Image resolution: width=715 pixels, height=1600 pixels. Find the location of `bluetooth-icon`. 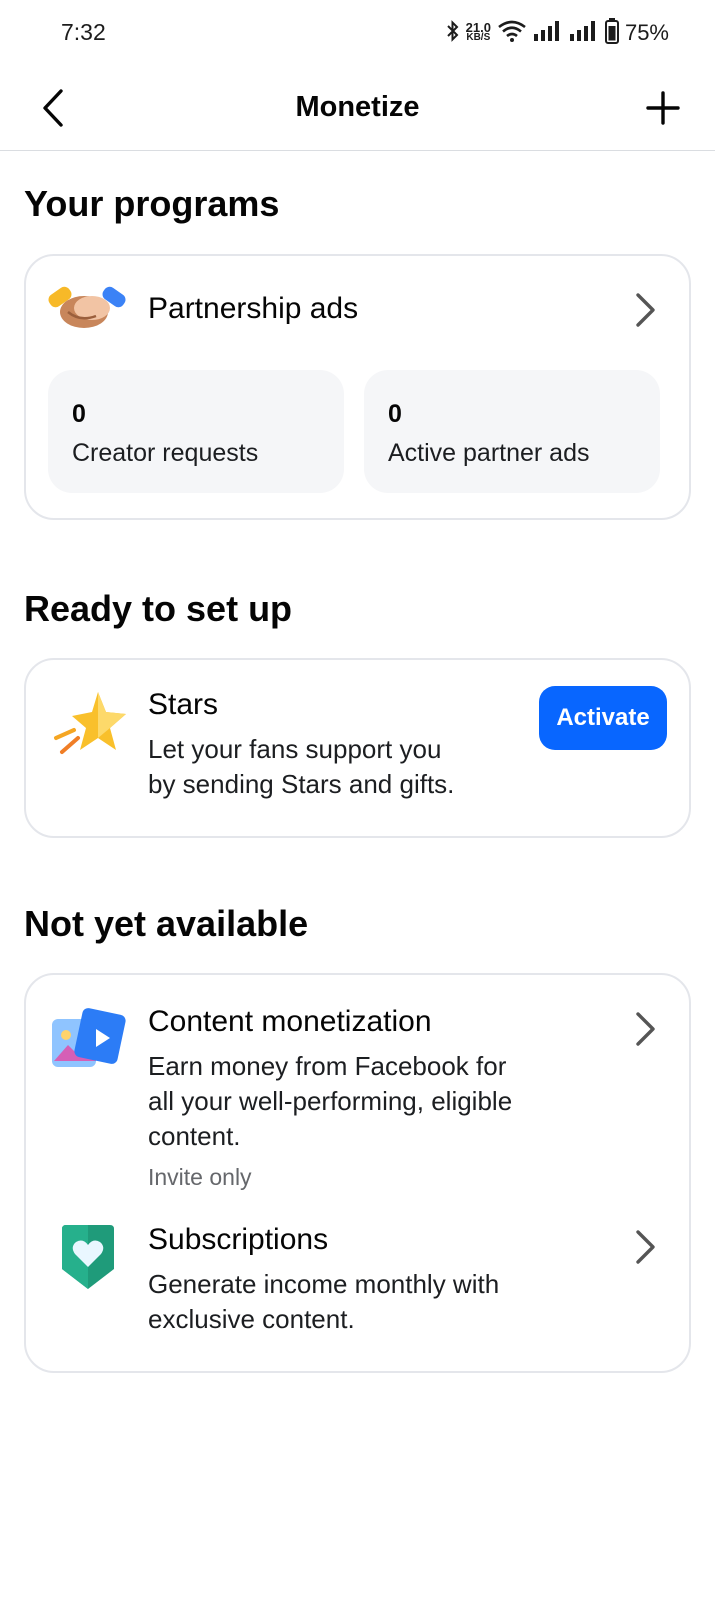

bluetooth-icon is located at coordinates (453, 33).